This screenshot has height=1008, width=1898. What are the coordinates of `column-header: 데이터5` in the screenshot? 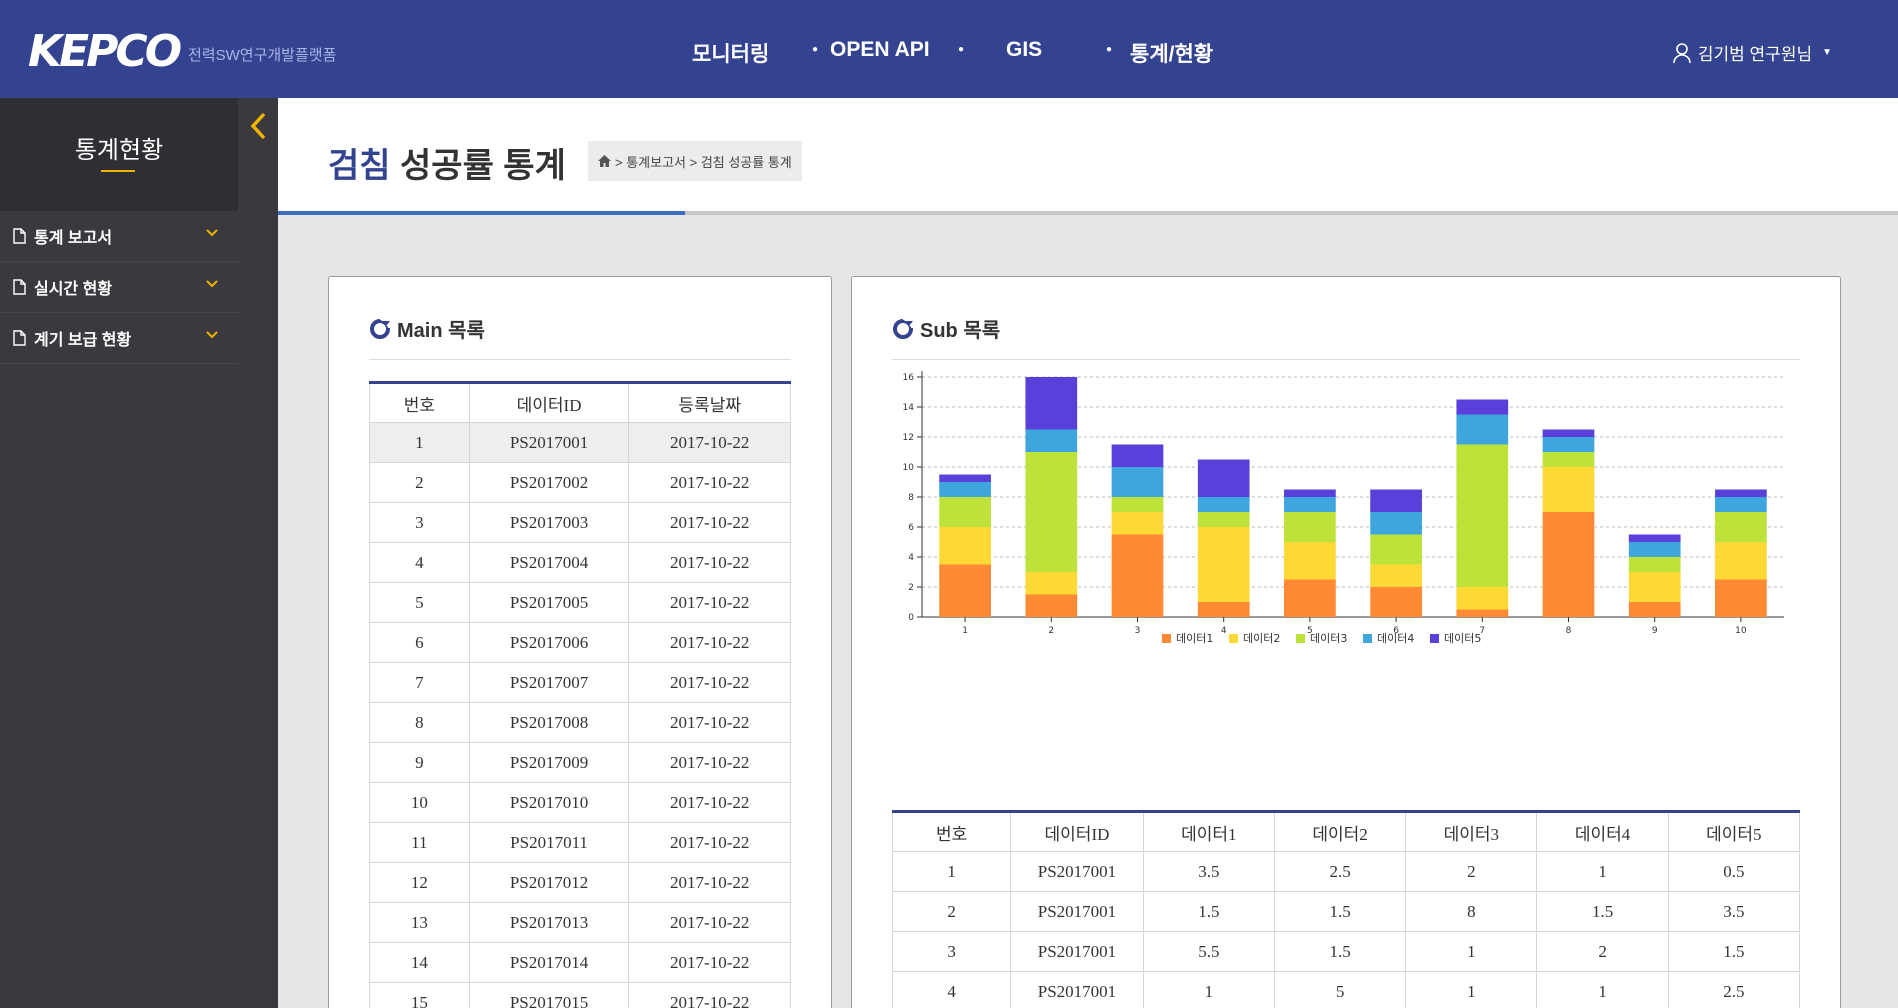 It's located at (1734, 831).